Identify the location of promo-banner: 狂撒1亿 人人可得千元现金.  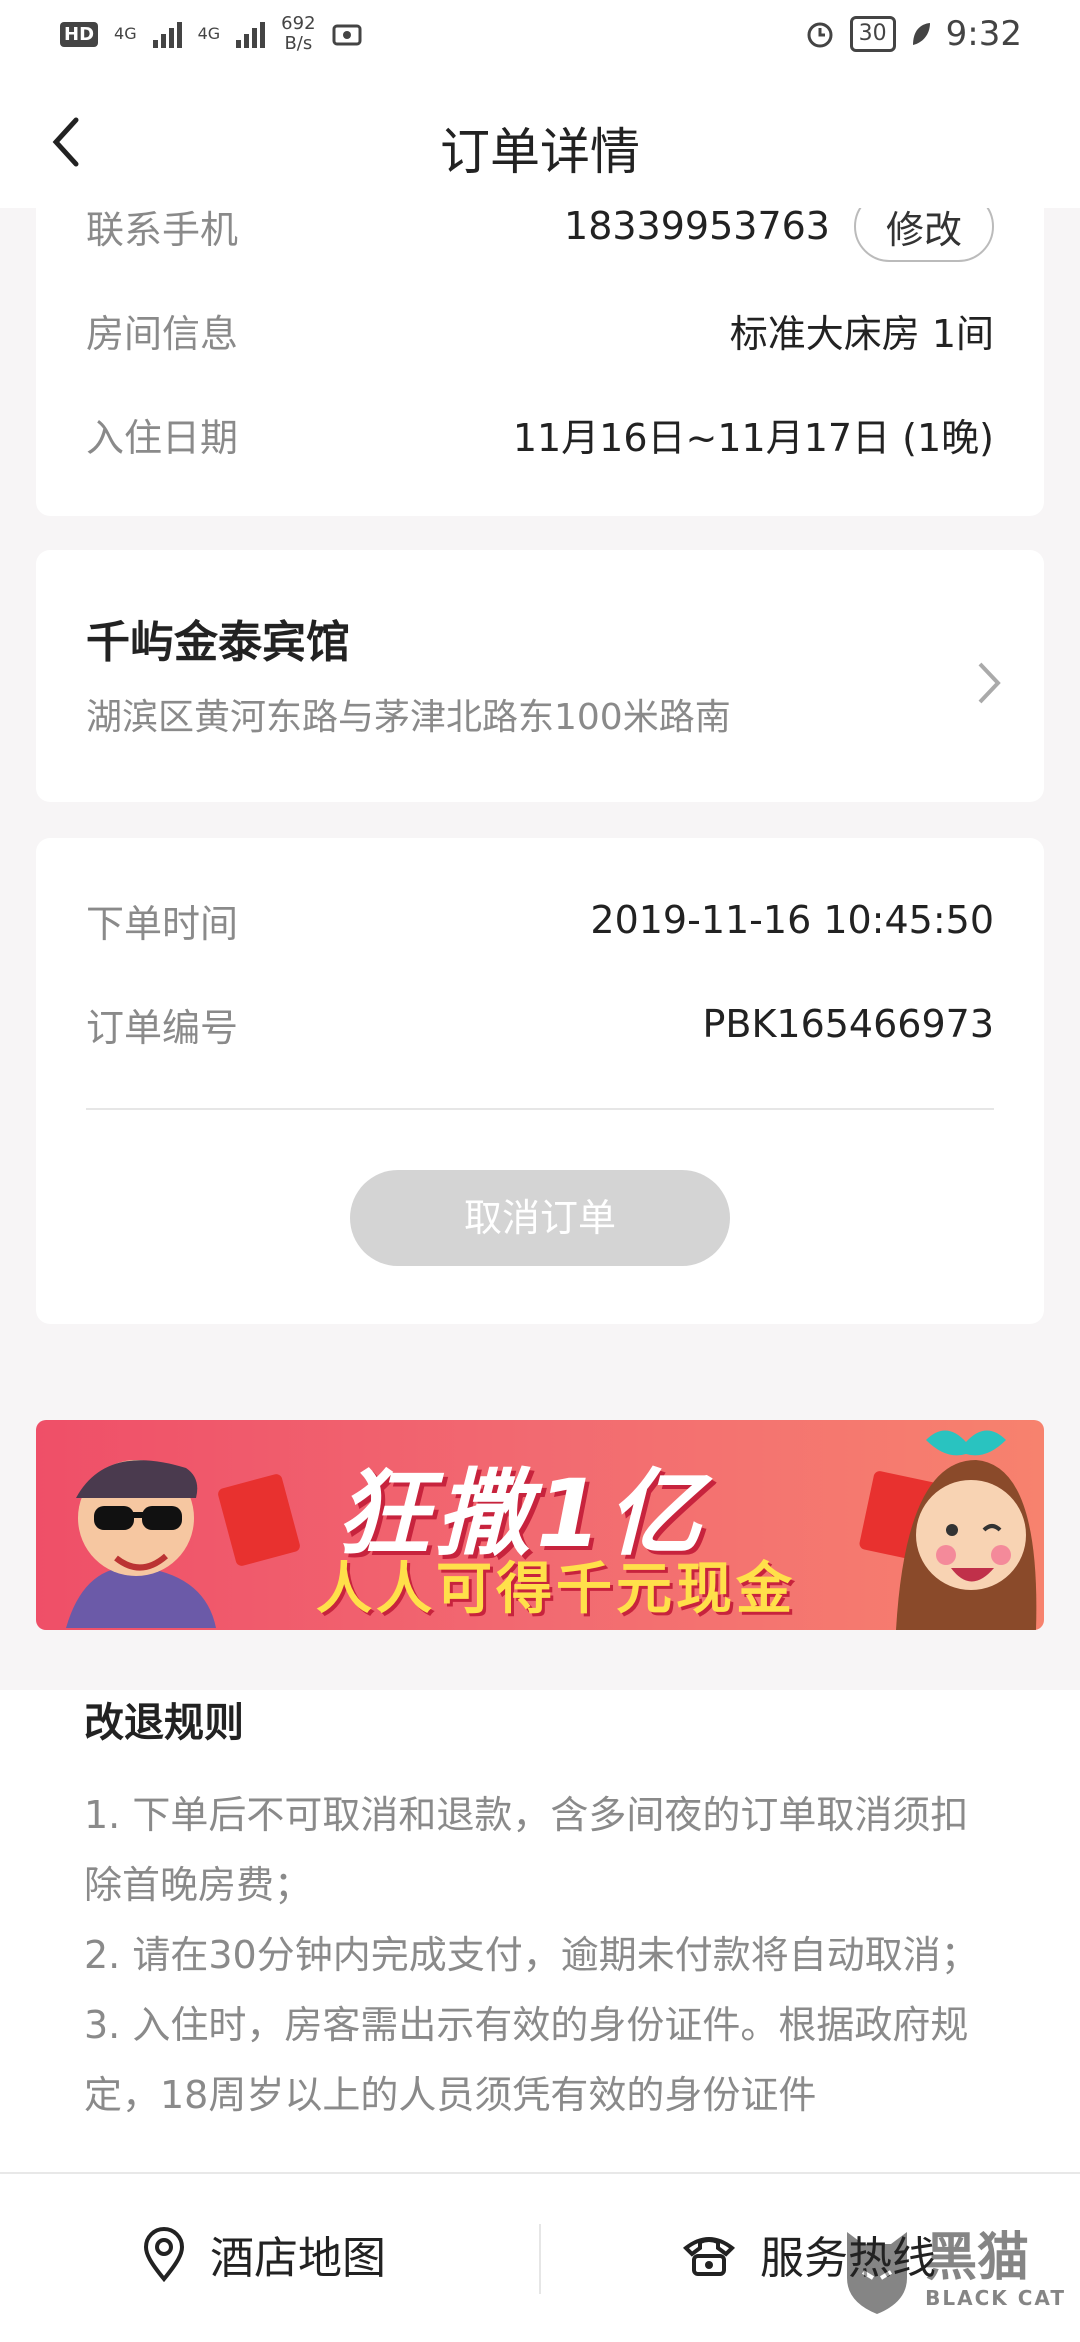
(540, 1525).